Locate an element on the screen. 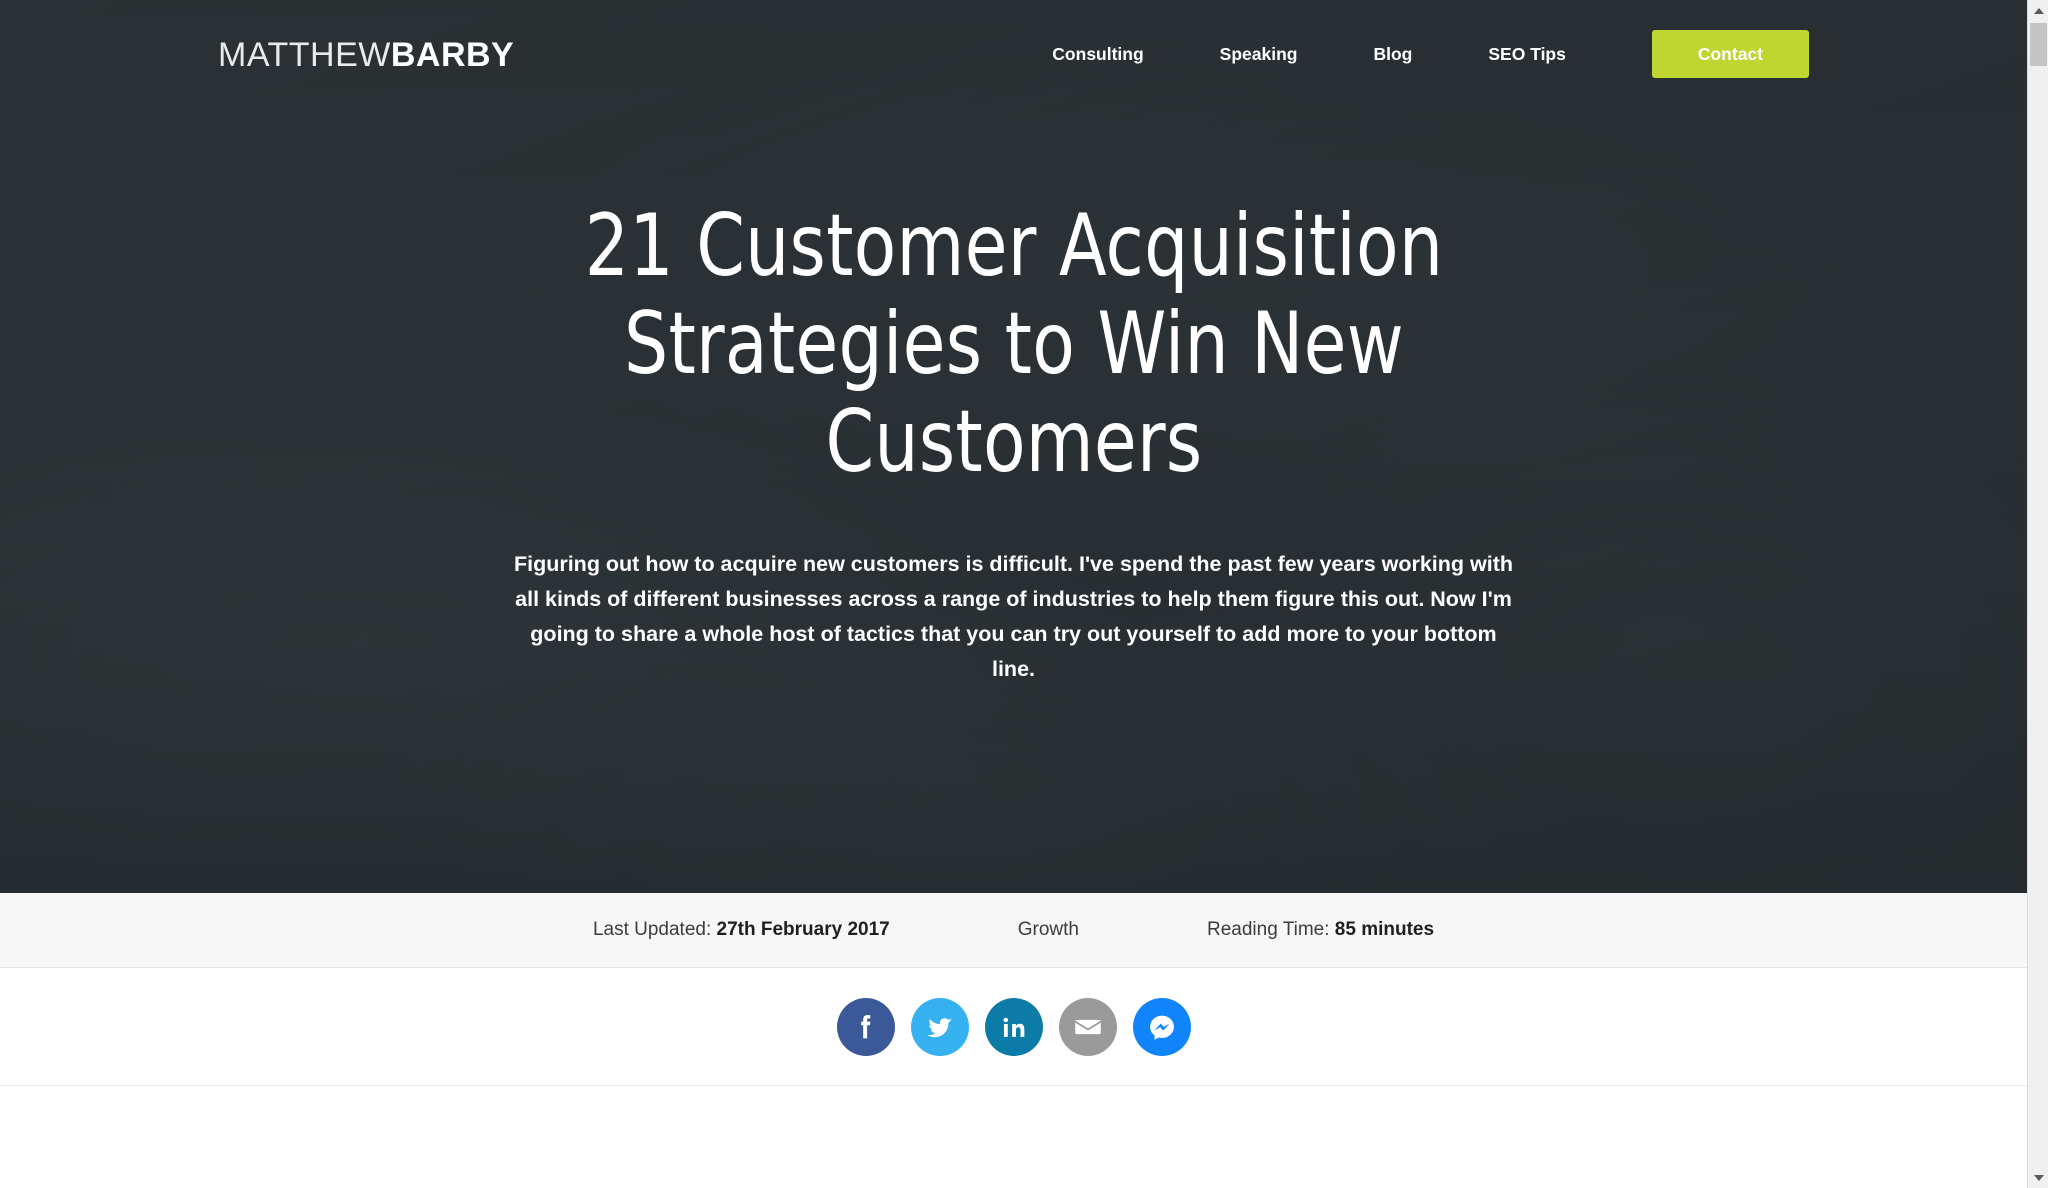  linkedin-icon is located at coordinates (1013, 1027).